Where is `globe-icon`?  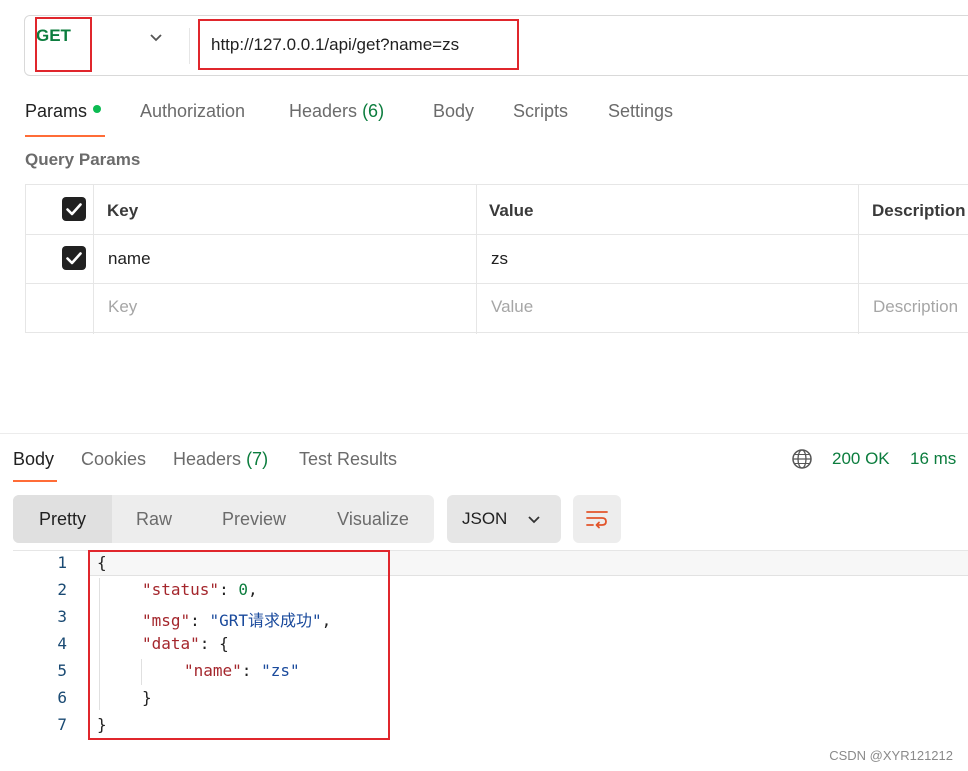
globe-icon is located at coordinates (802, 459).